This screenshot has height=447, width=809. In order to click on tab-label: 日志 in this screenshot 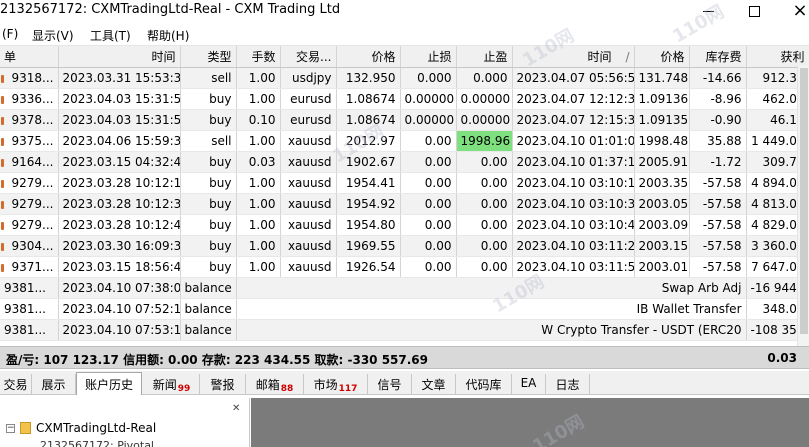, I will do `click(567, 385)`.